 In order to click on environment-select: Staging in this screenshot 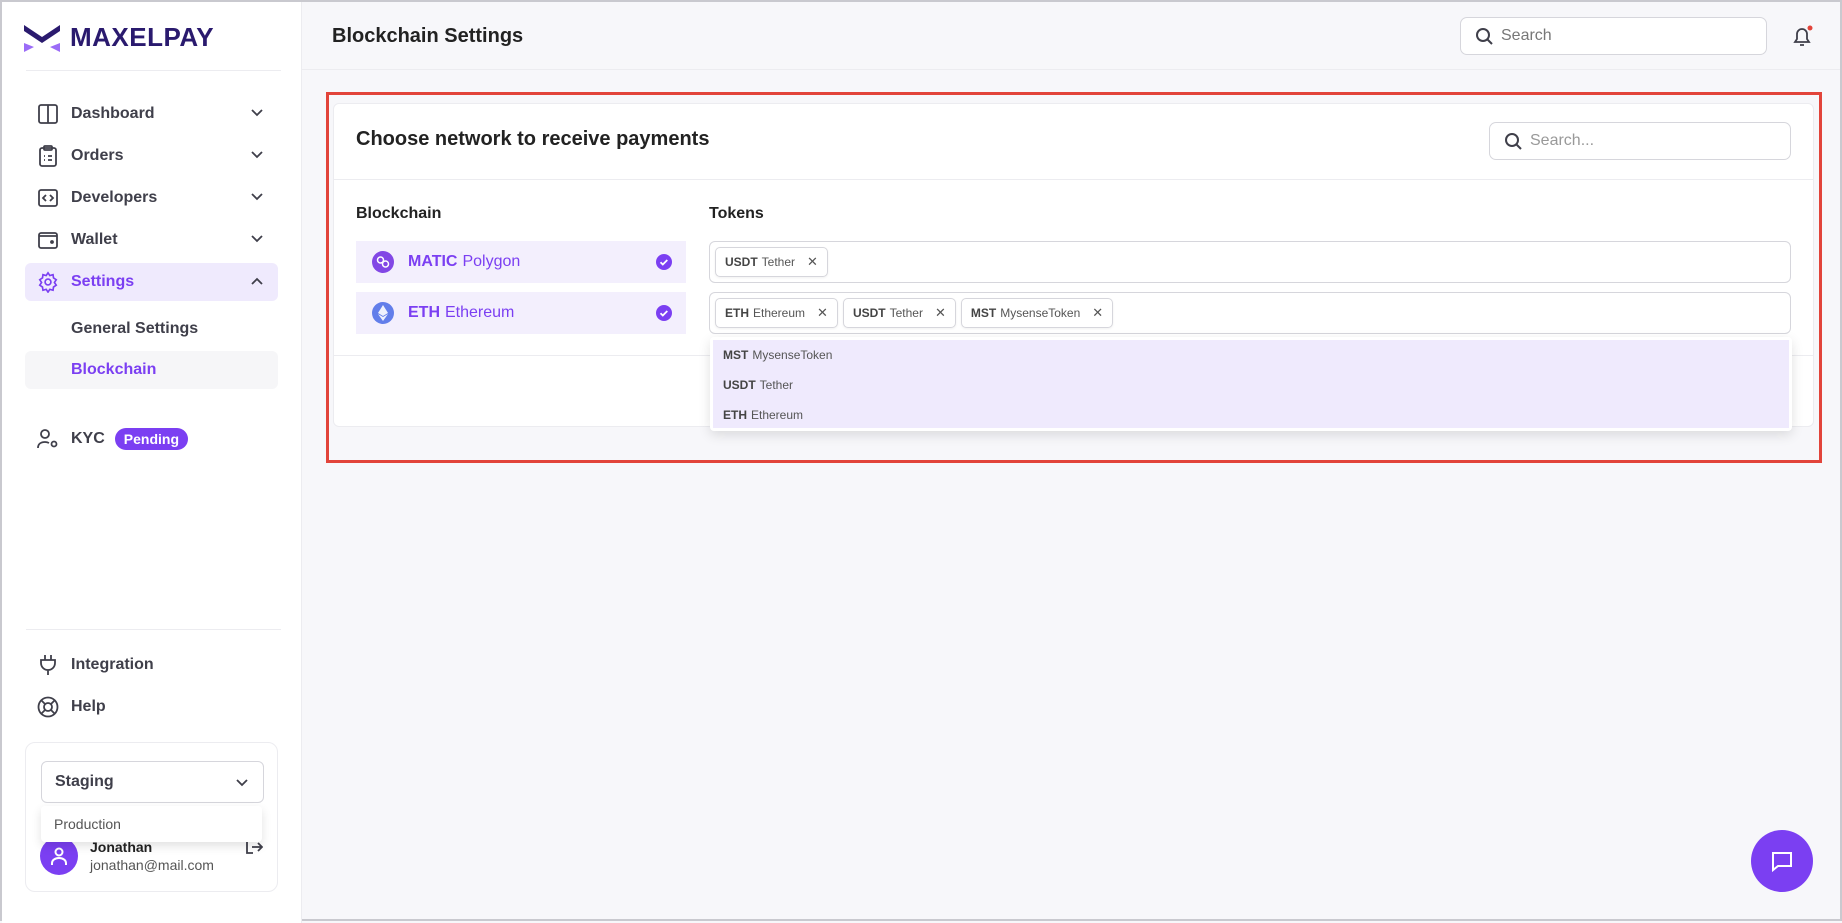, I will do `click(152, 782)`.